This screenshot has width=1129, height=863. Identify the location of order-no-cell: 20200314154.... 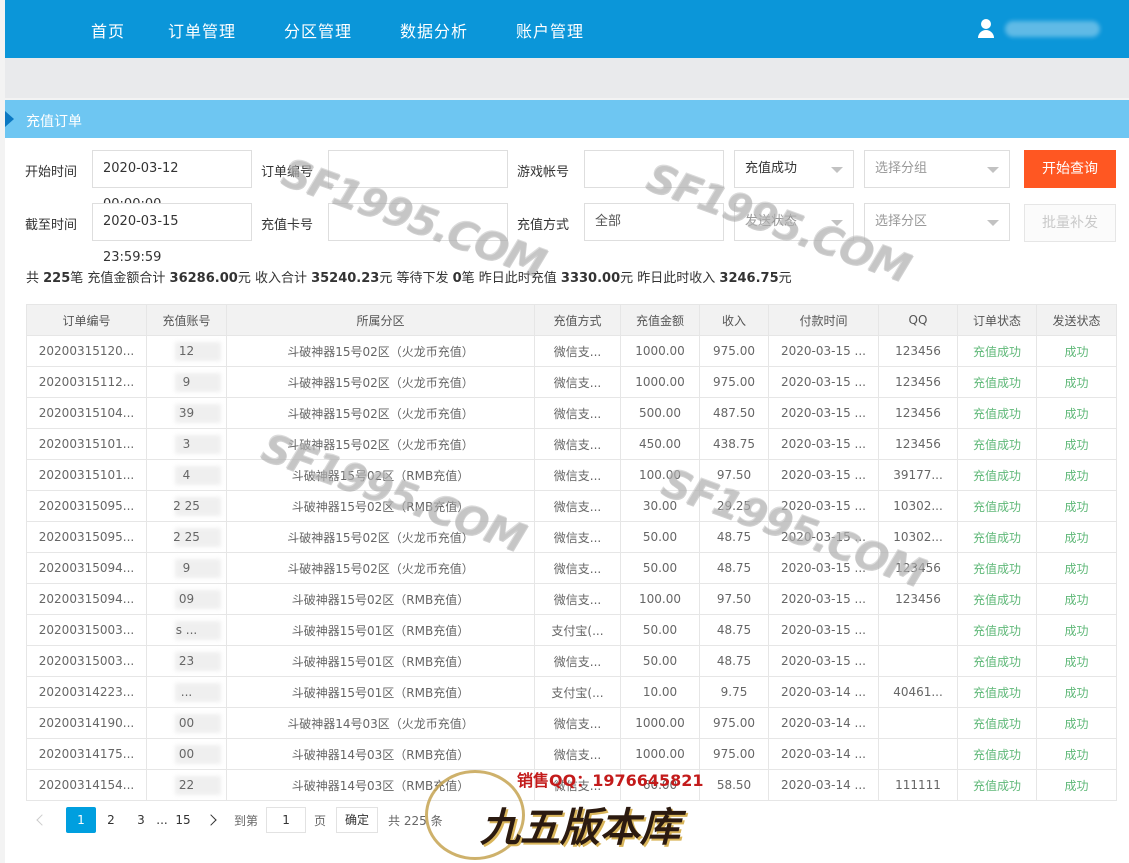
(86, 785).